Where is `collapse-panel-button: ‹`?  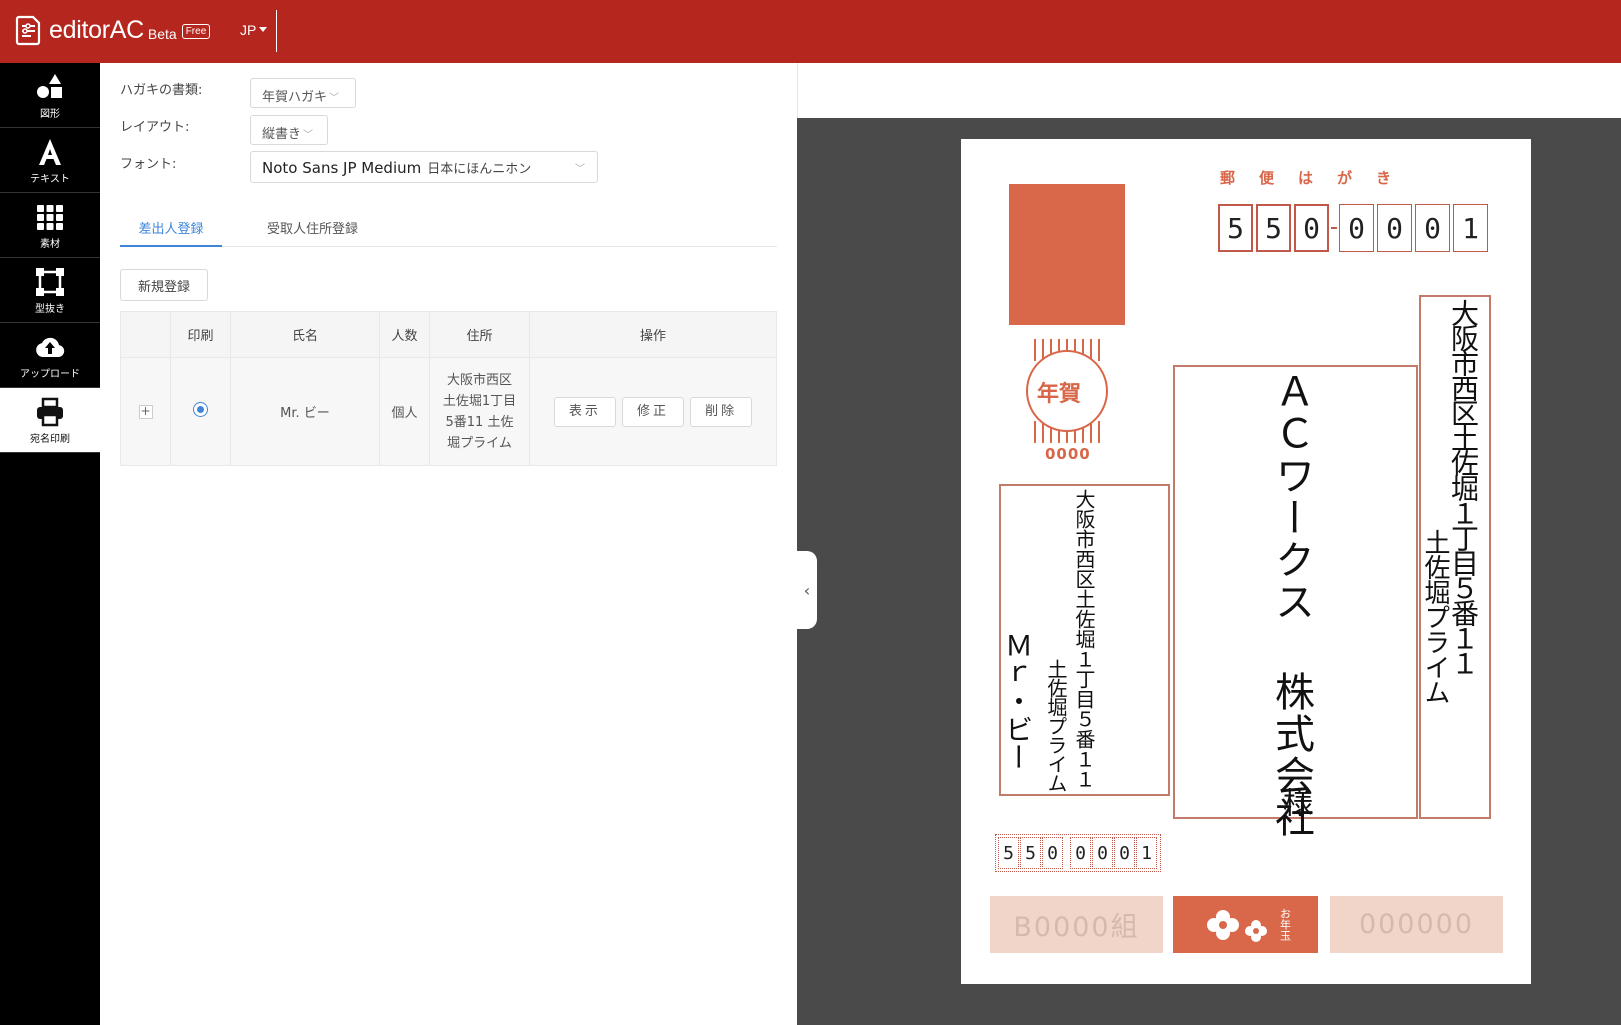
collapse-panel-button: ‹ is located at coordinates (807, 590).